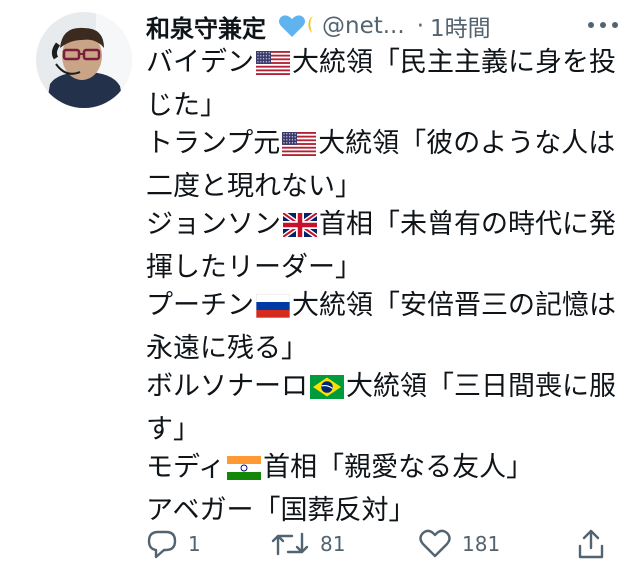  What do you see at coordinates (194, 544) in the screenshot?
I see `reply-count: 1` at bounding box center [194, 544].